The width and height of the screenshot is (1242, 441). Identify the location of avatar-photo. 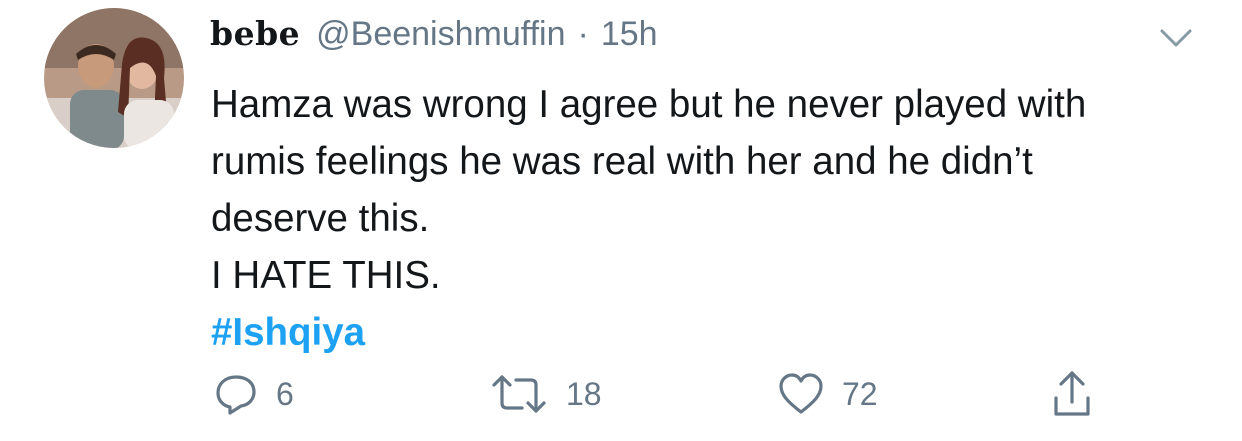
(114, 78).